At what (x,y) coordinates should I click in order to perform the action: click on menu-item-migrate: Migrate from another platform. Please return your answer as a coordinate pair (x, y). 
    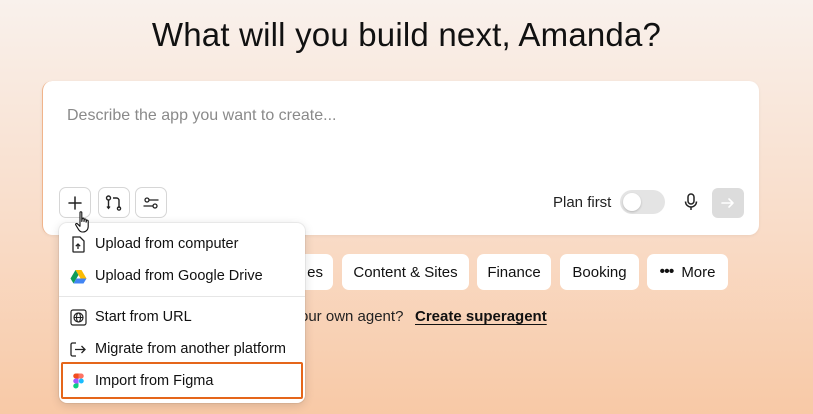
    Looking at the image, I should click on (182, 349).